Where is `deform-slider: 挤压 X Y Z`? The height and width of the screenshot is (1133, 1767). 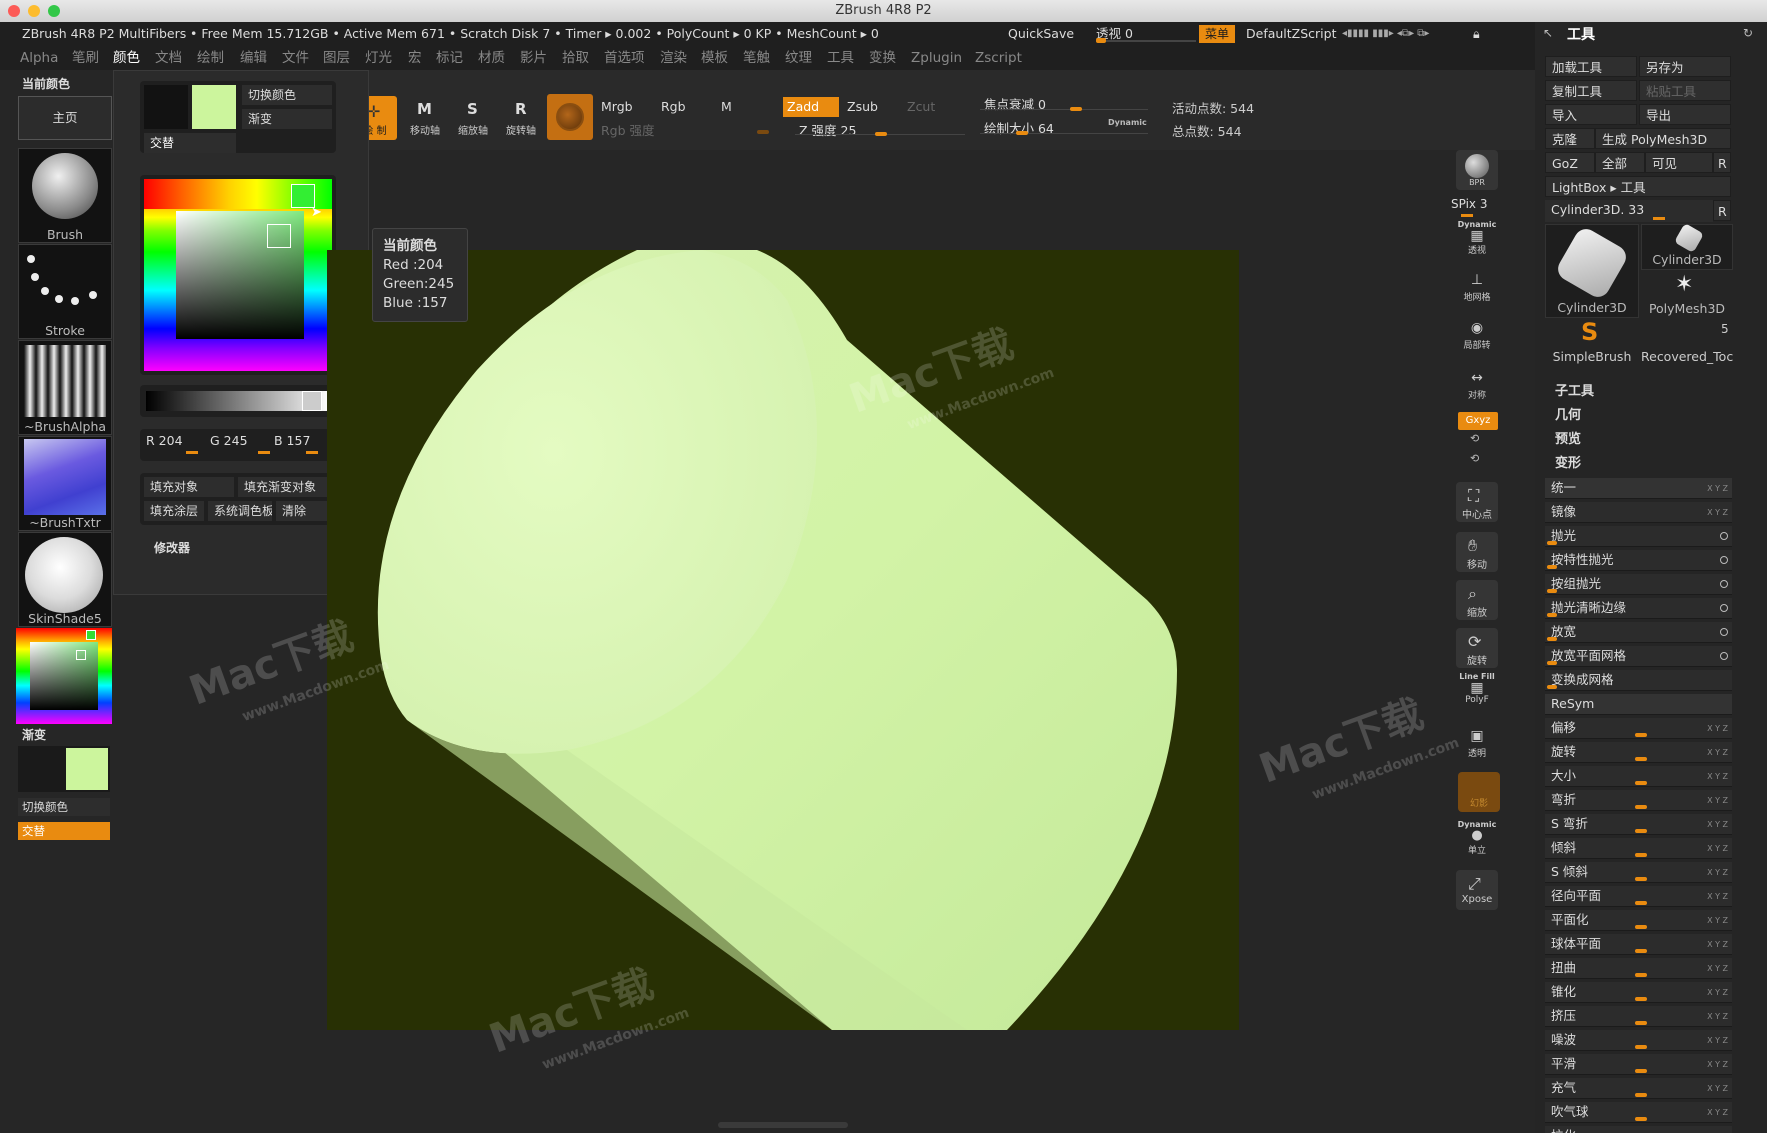
deform-slider: 挤压 X Y Z is located at coordinates (1638, 1016).